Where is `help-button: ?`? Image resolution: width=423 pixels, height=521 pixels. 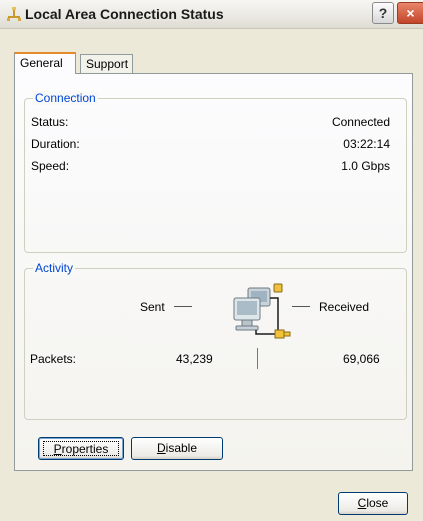 help-button: ? is located at coordinates (383, 13).